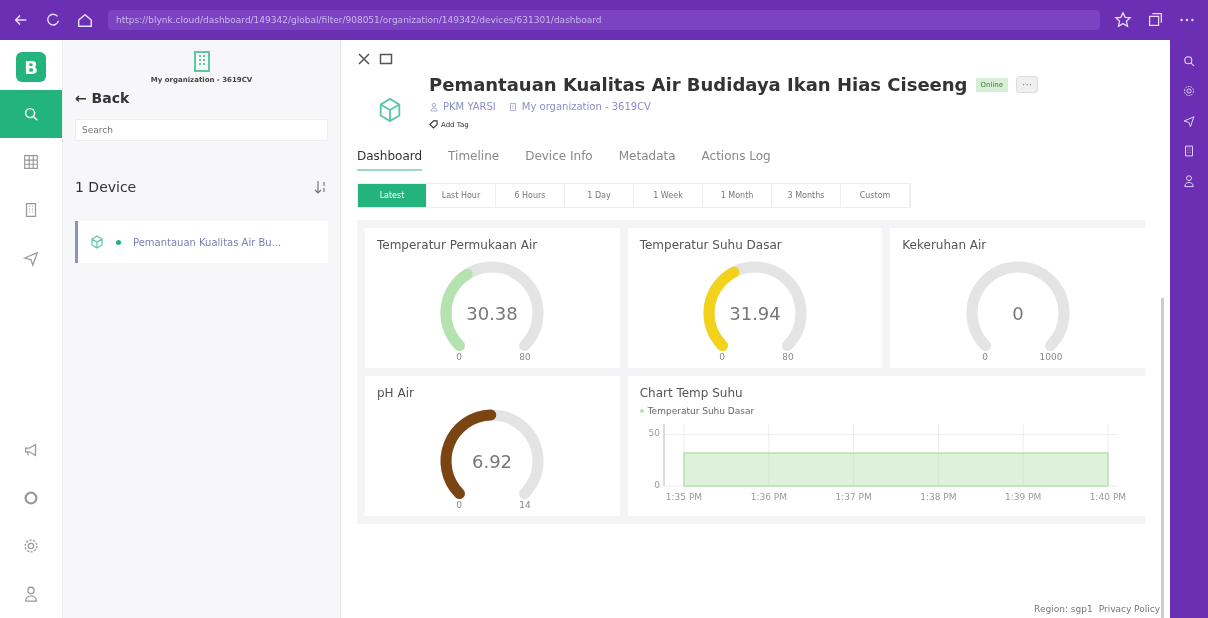 Image resolution: width=1208 pixels, height=618 pixels. What do you see at coordinates (755, 313) in the screenshot?
I see `gauge-value: 31.94` at bounding box center [755, 313].